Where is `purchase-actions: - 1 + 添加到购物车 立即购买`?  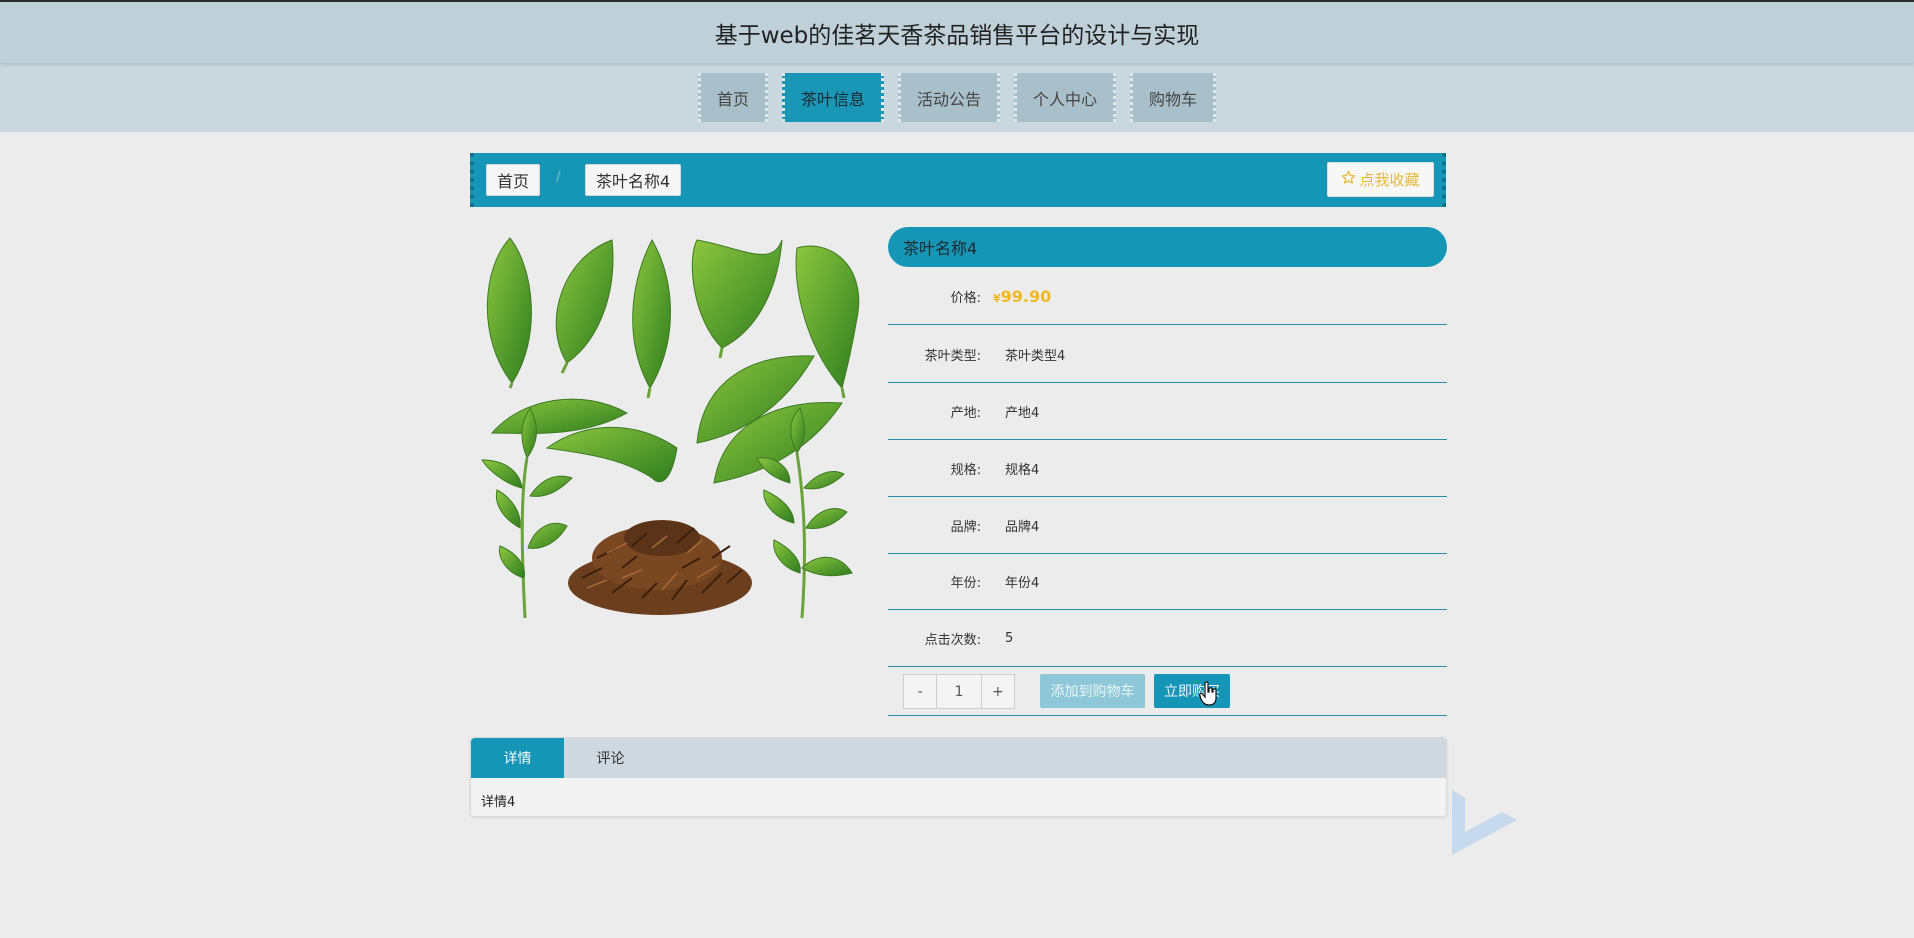
purchase-actions: - 1 + 添加到购物车 立即购买 is located at coordinates (1167, 691).